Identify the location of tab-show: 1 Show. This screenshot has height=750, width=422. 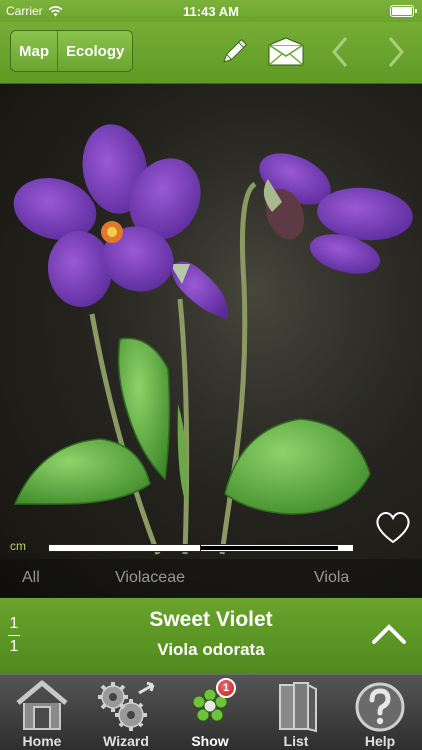
(210, 712).